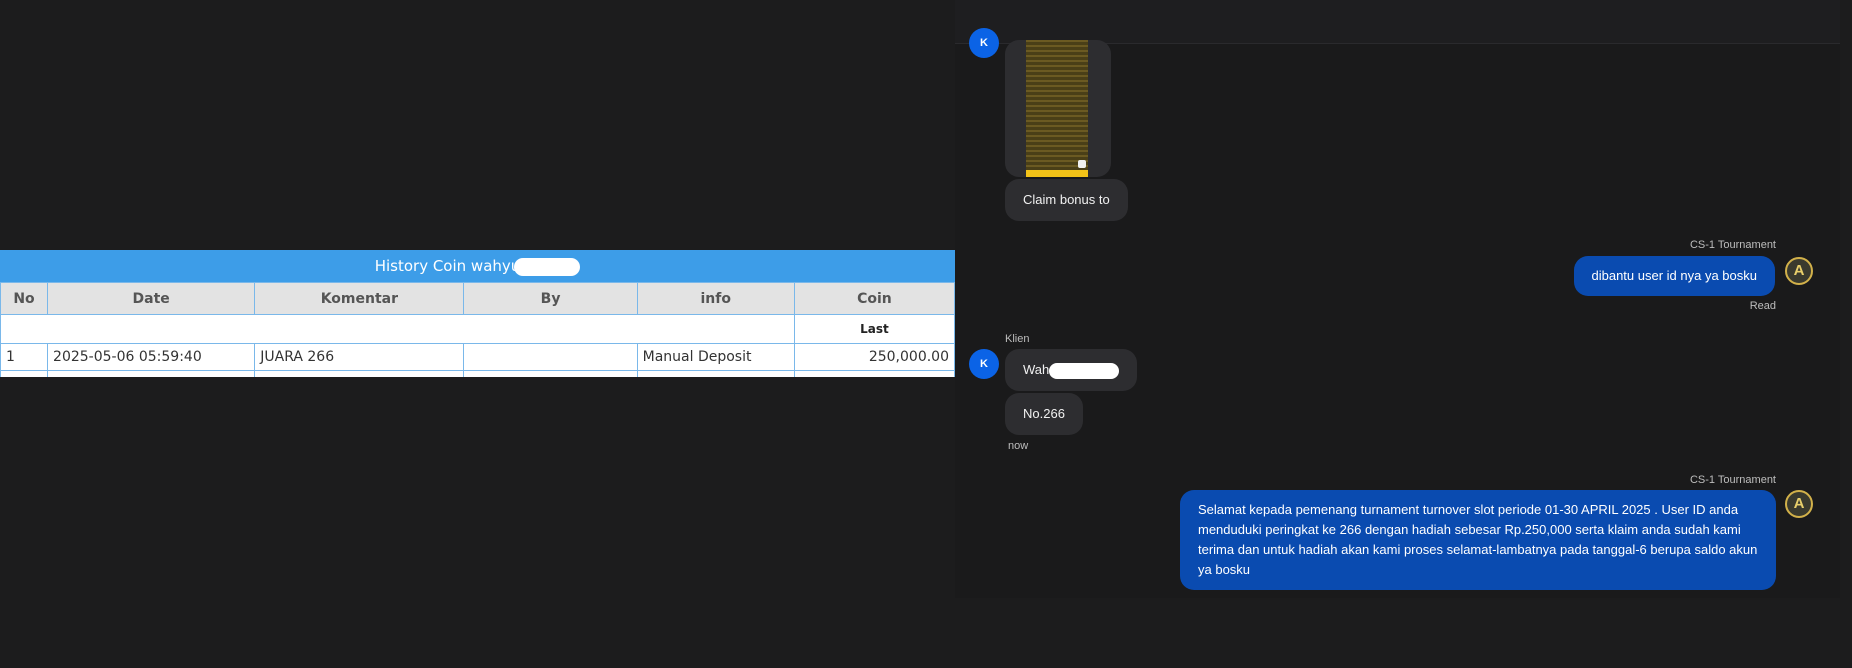  What do you see at coordinates (1066, 200) in the screenshot?
I see `message-claim-bonus: Claim bonus to` at bounding box center [1066, 200].